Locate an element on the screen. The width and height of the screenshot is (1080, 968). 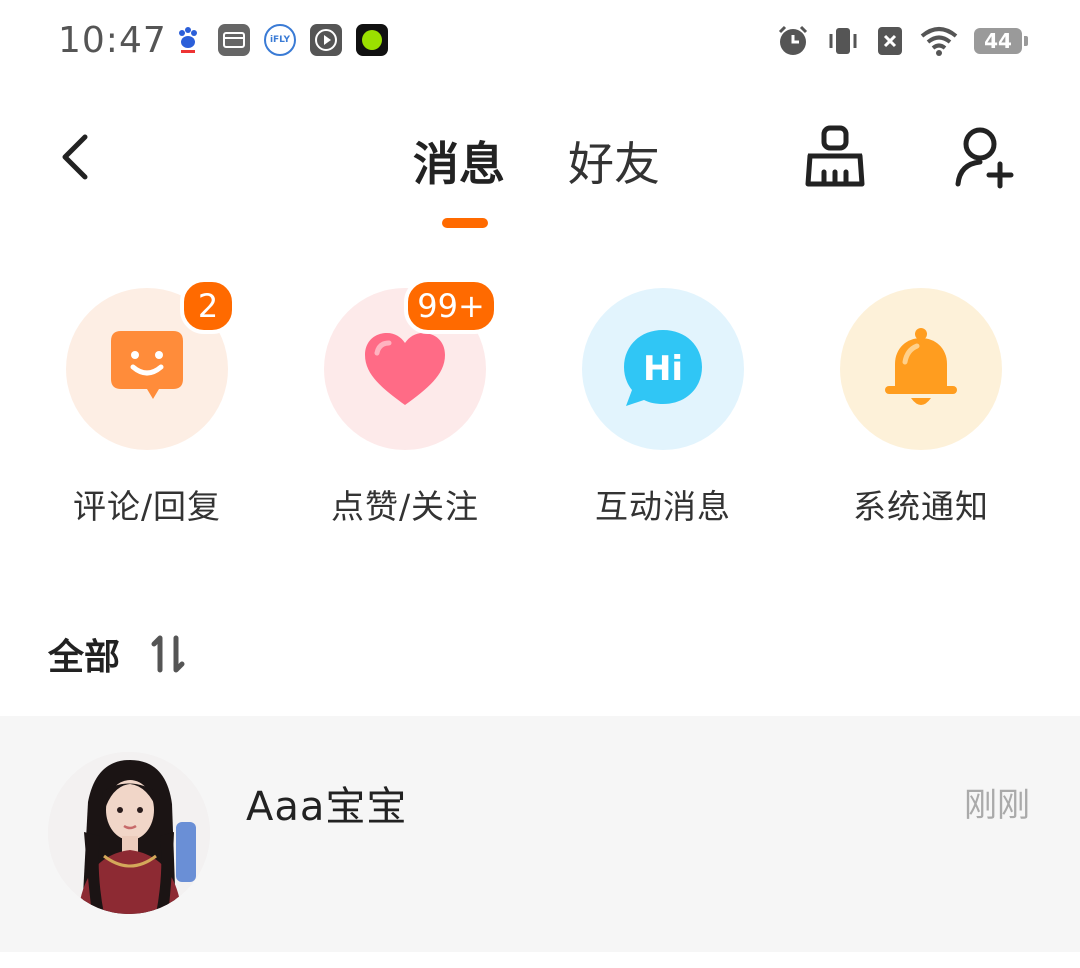
category-icon-circle: Hi is located at coordinates (663, 369).